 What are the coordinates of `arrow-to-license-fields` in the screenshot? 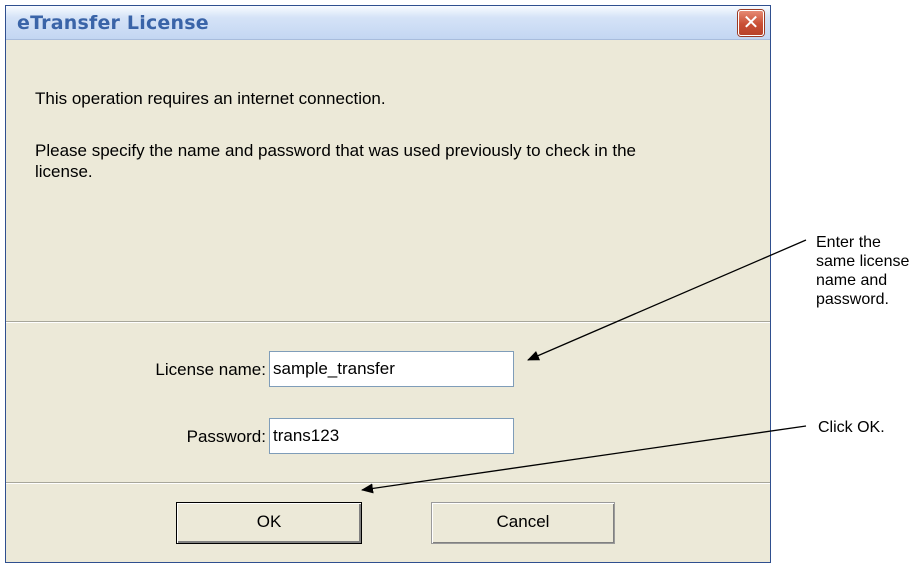 It's located at (667, 300).